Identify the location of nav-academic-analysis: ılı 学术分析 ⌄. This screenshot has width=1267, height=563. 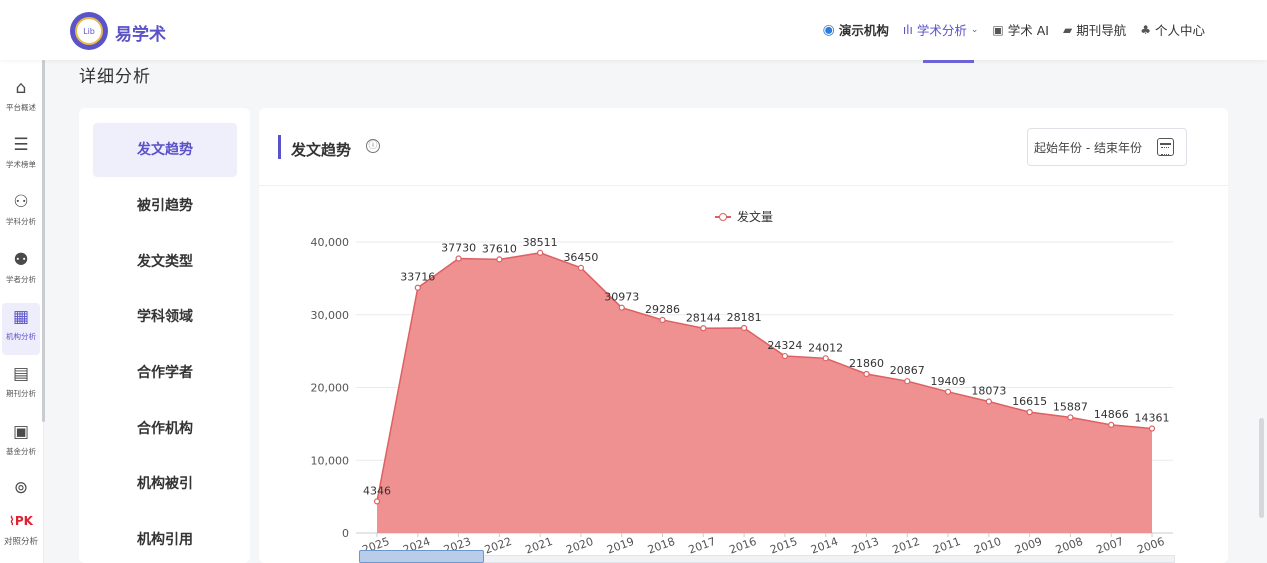
(941, 29).